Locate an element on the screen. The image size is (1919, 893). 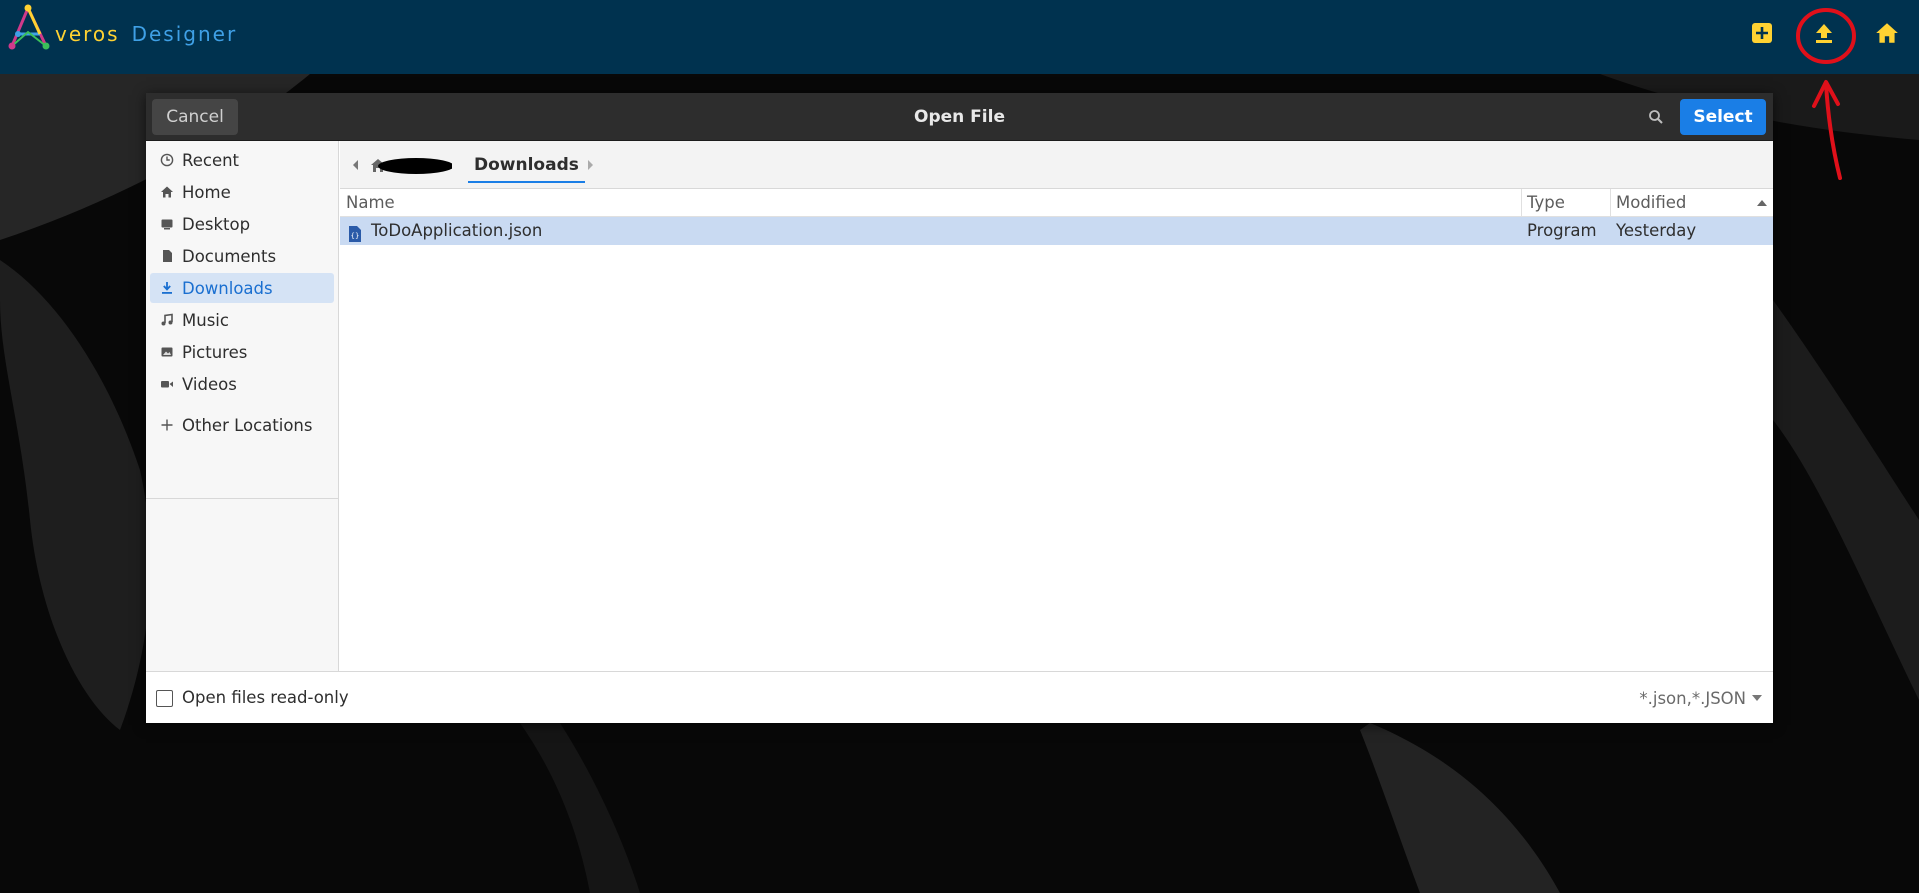
add-box-icon is located at coordinates (1762, 33).